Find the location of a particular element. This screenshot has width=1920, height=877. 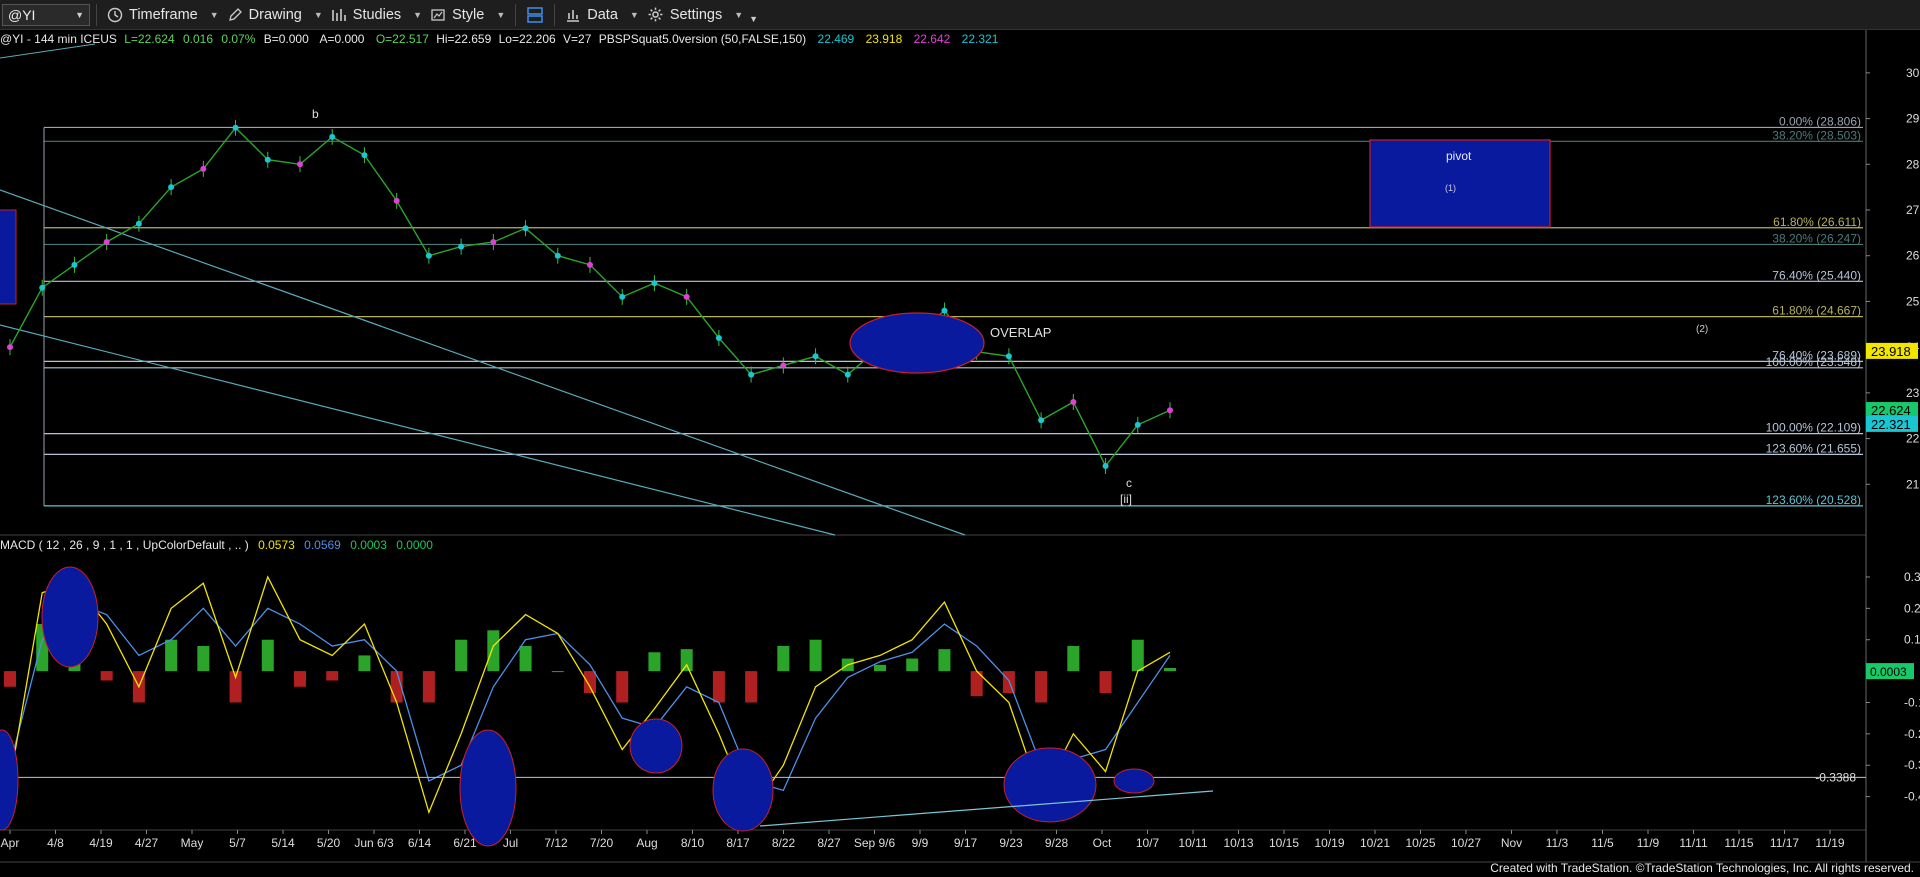

studies-label: Studies is located at coordinates (377, 14).